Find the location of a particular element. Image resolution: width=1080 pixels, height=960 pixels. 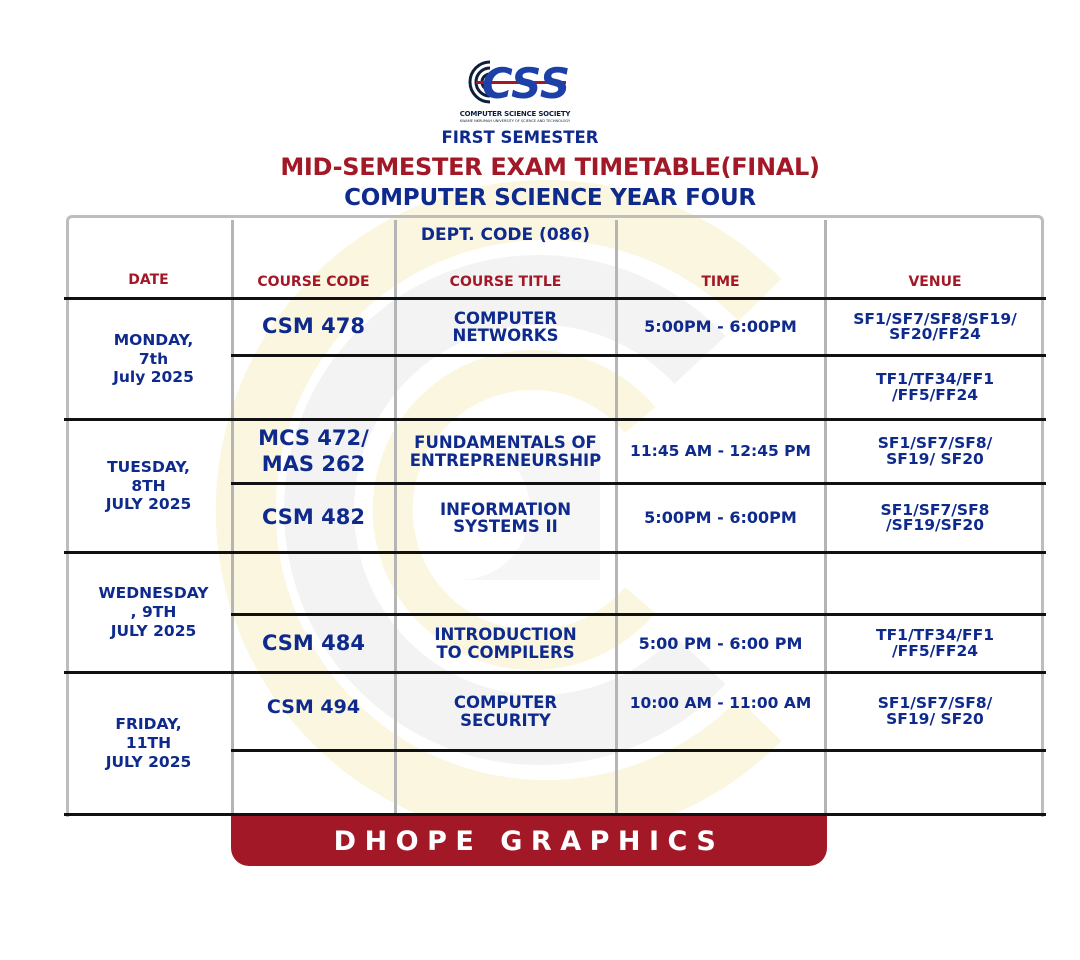

logo-wordmark: CSS is located at coordinates (525, 83).